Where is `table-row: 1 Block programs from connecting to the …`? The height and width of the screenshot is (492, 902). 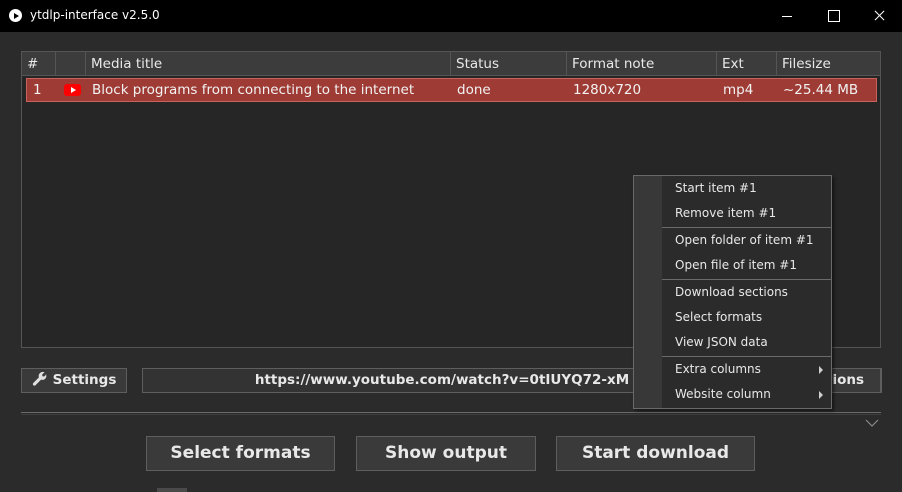
table-row: 1 Block programs from connecting to the … is located at coordinates (451, 90).